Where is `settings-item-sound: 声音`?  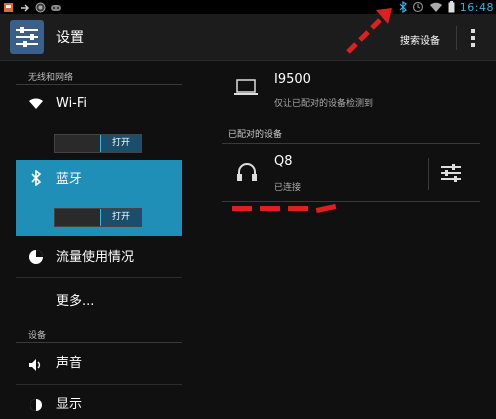 settings-item-sound: 声音 is located at coordinates (99, 364).